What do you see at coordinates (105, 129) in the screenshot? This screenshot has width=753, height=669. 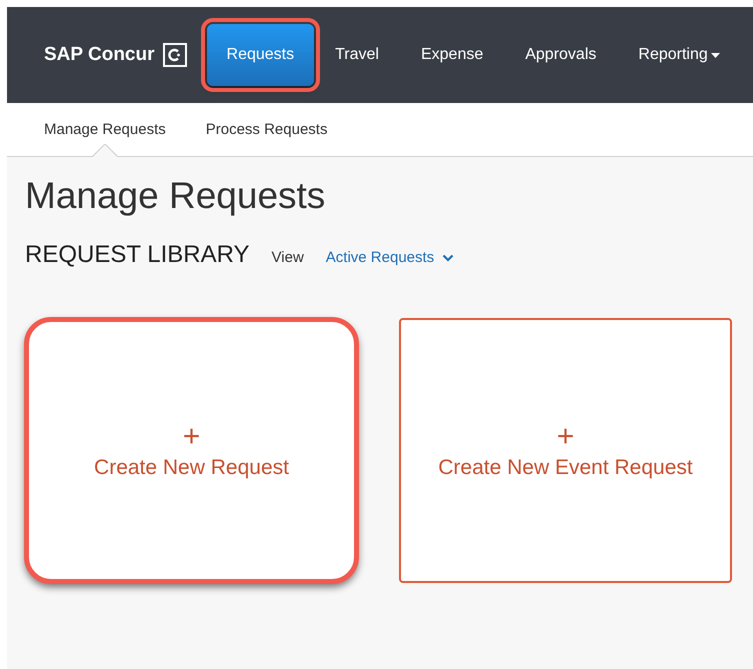 I see `subnav-tab: Manage Requests` at bounding box center [105, 129].